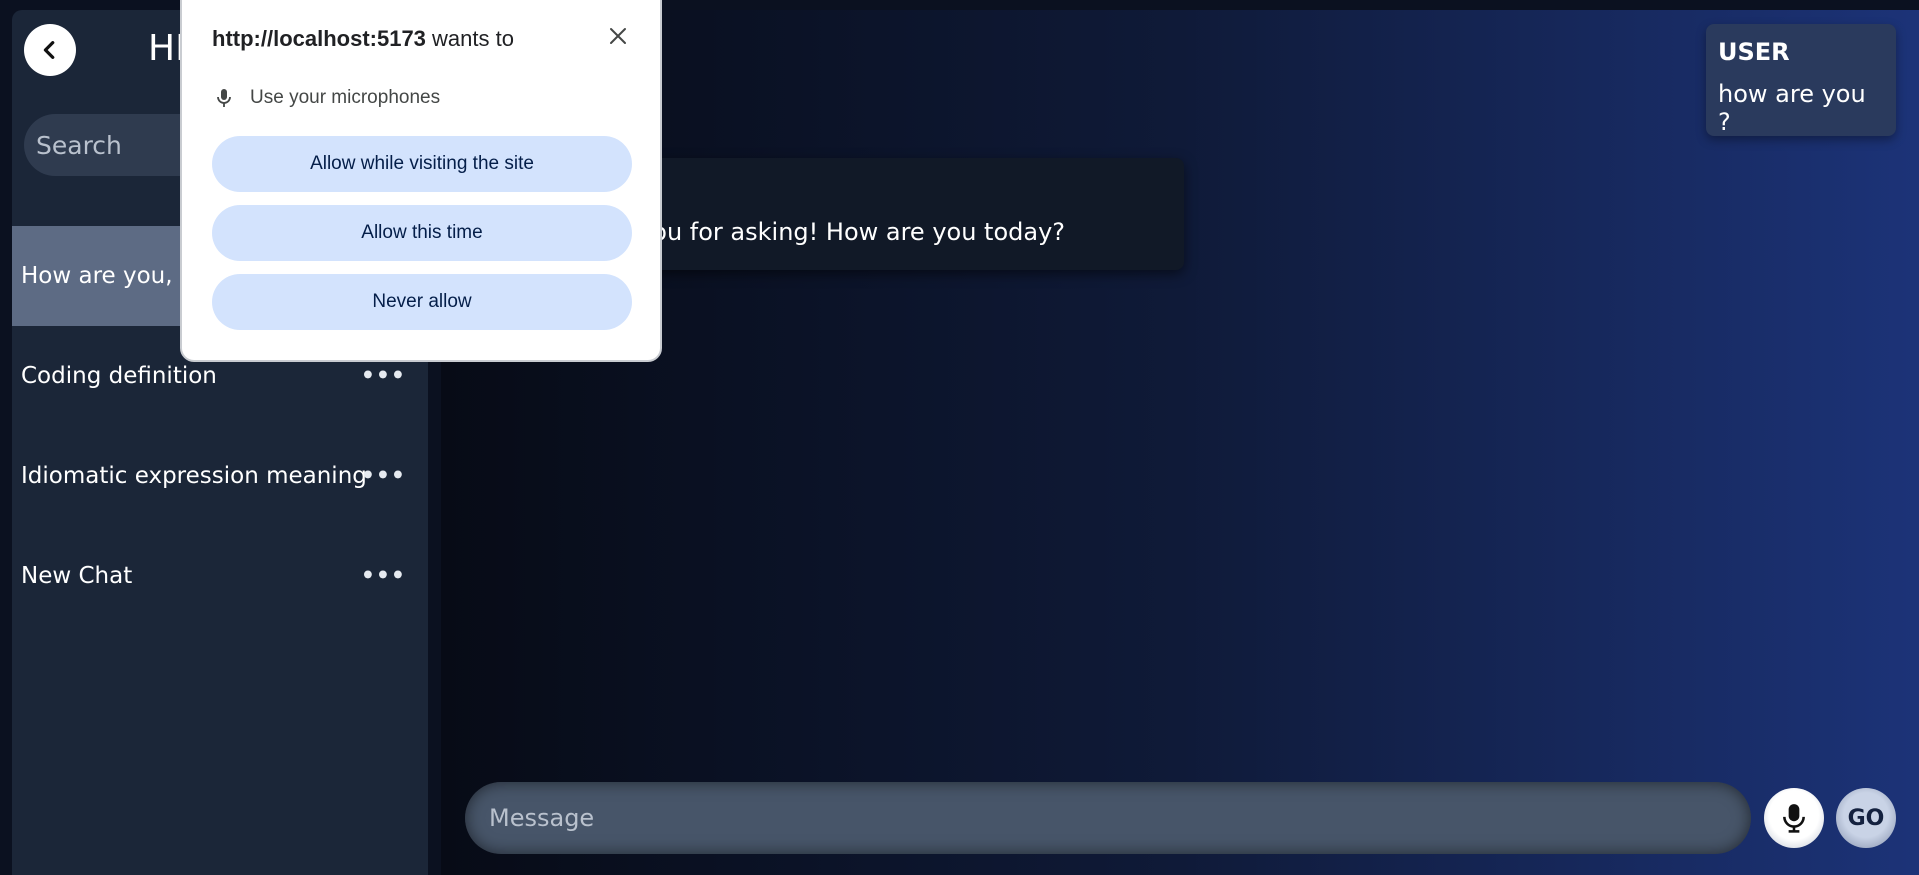  Describe the element at coordinates (422, 302) in the screenshot. I see `never-allow-button: Never allow` at that location.